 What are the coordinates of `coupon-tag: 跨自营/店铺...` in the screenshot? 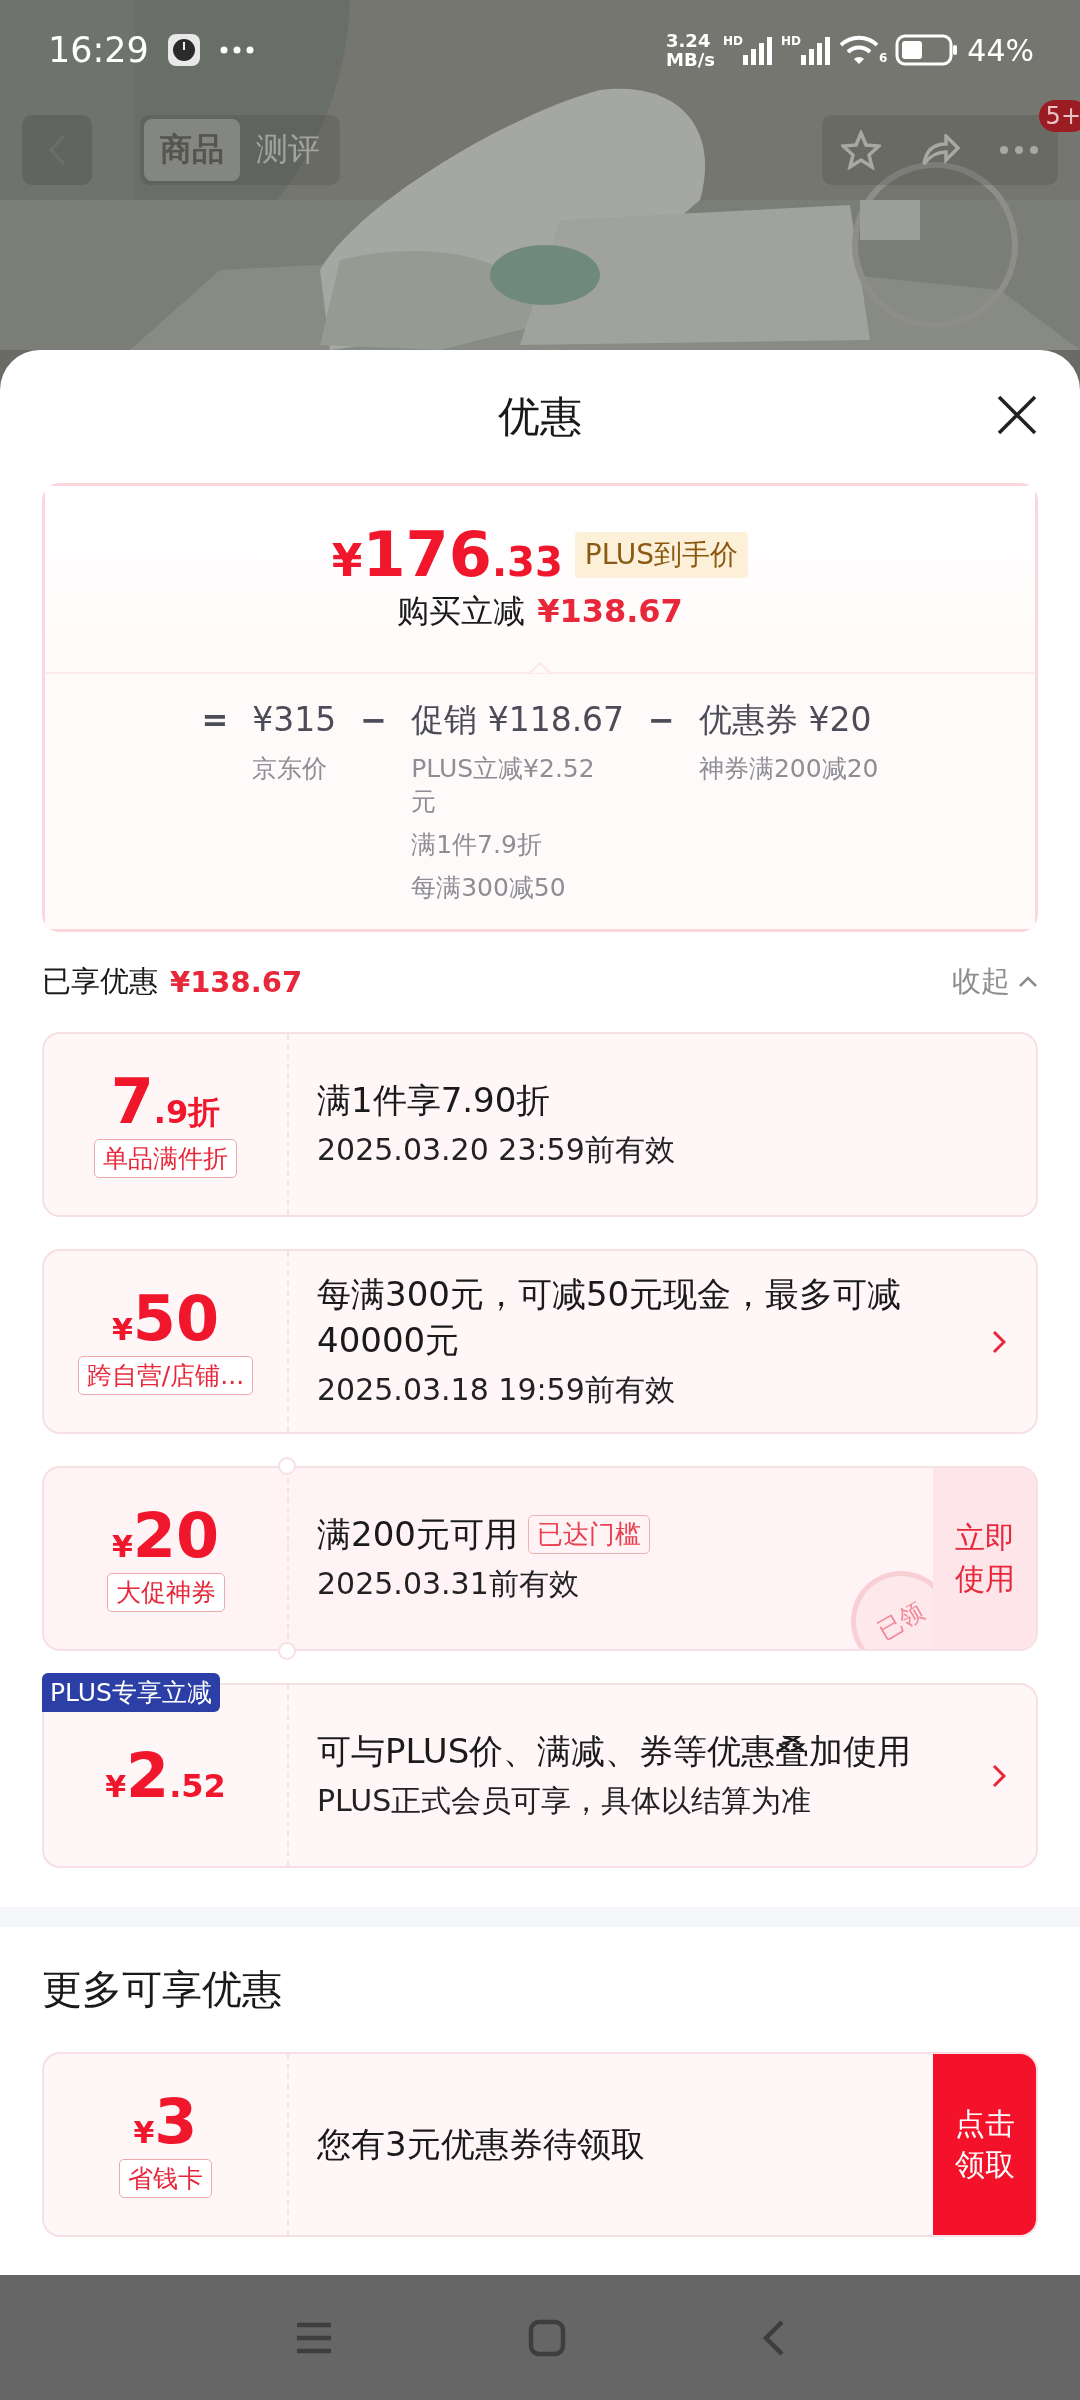 It's located at (165, 1375).